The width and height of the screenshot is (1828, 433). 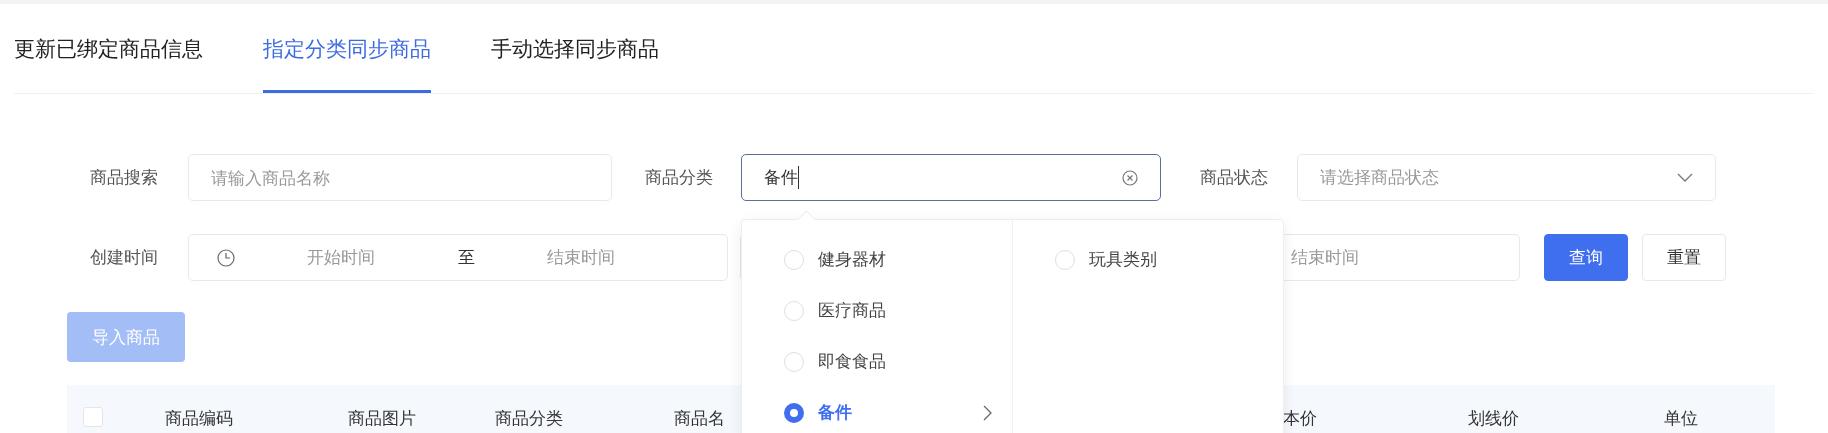 What do you see at coordinates (1148, 259) in the screenshot?
I see `cascader-option: 玩具类别` at bounding box center [1148, 259].